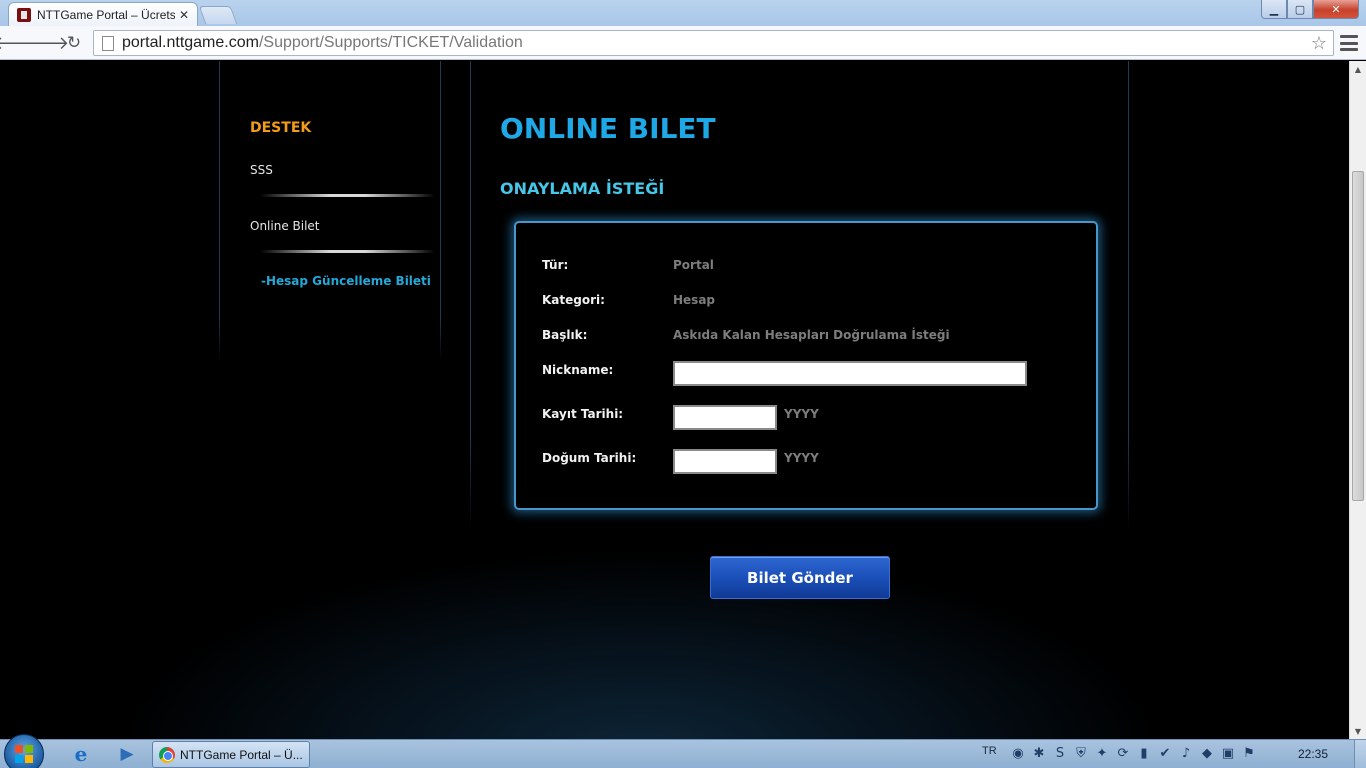 This screenshot has width=1366, height=768. I want to click on type-value: Portal, so click(693, 265).